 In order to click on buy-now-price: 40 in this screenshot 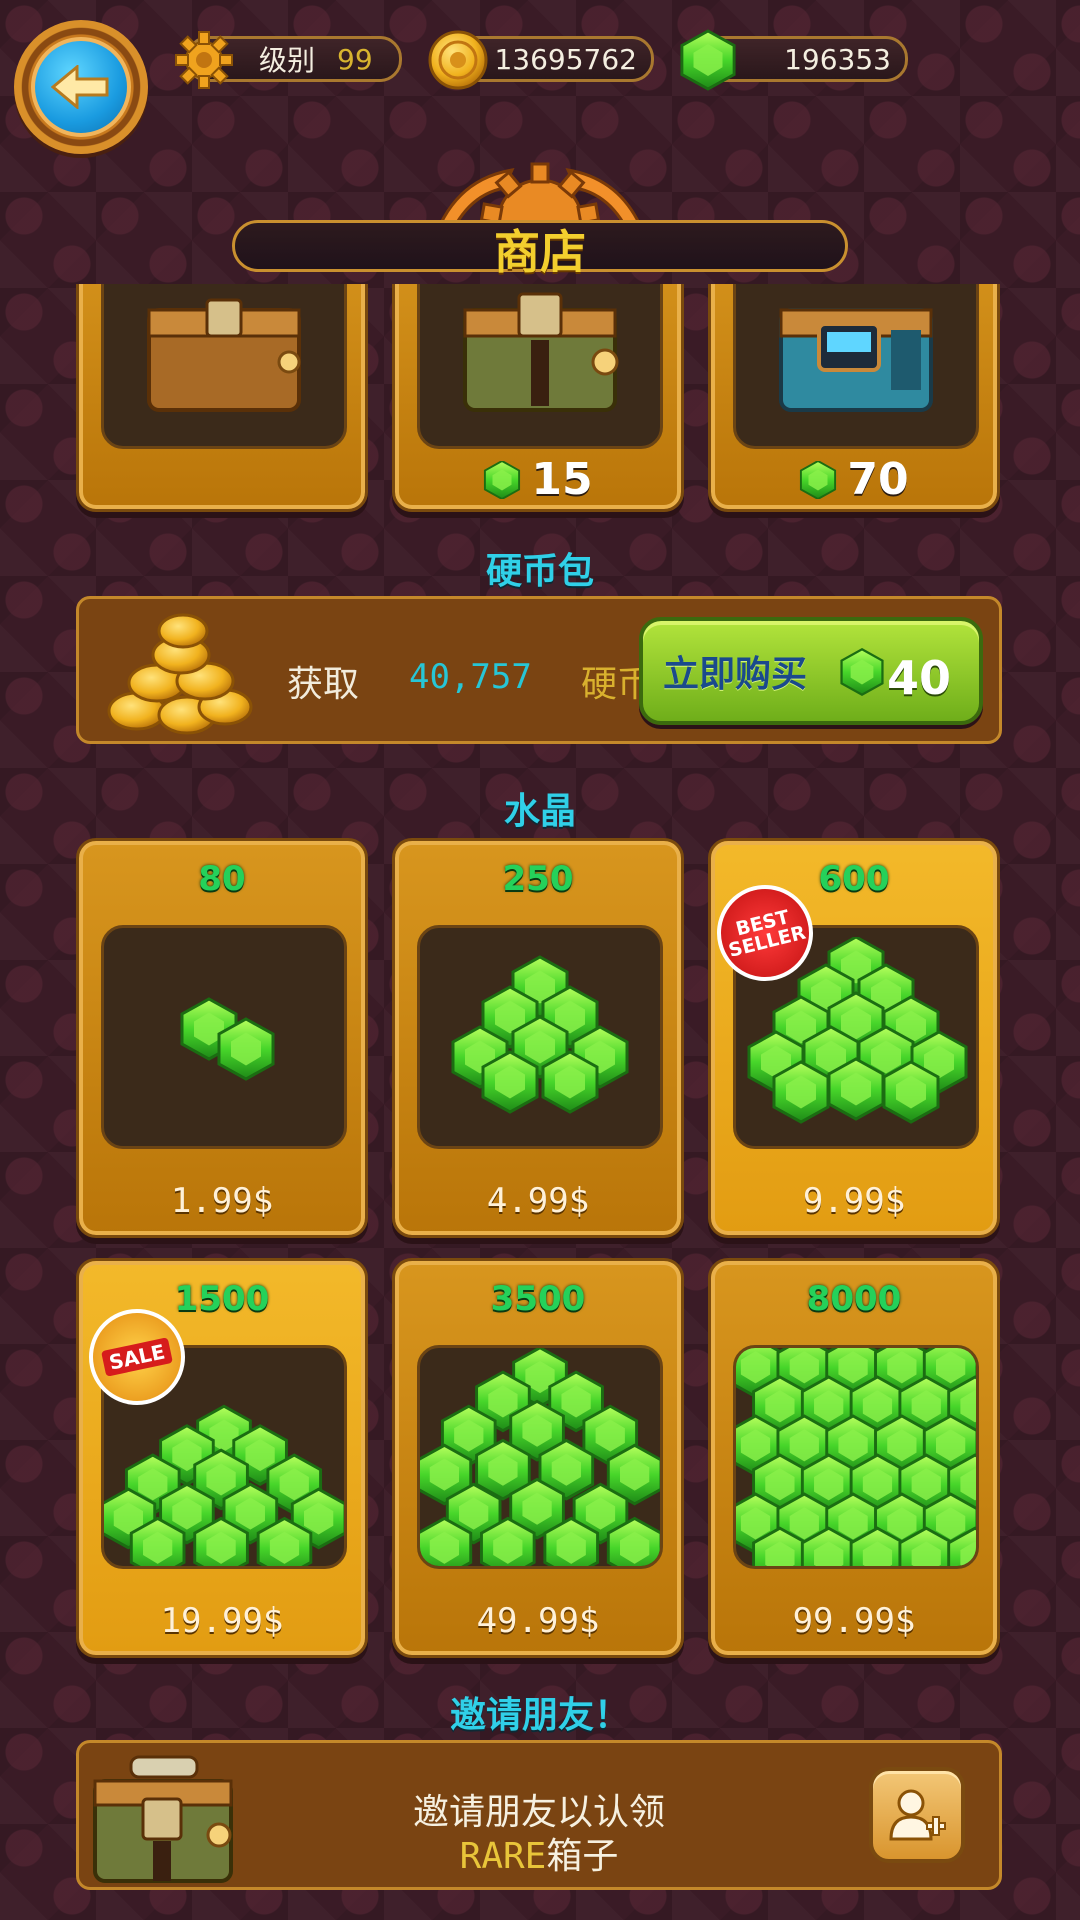, I will do `click(918, 678)`.